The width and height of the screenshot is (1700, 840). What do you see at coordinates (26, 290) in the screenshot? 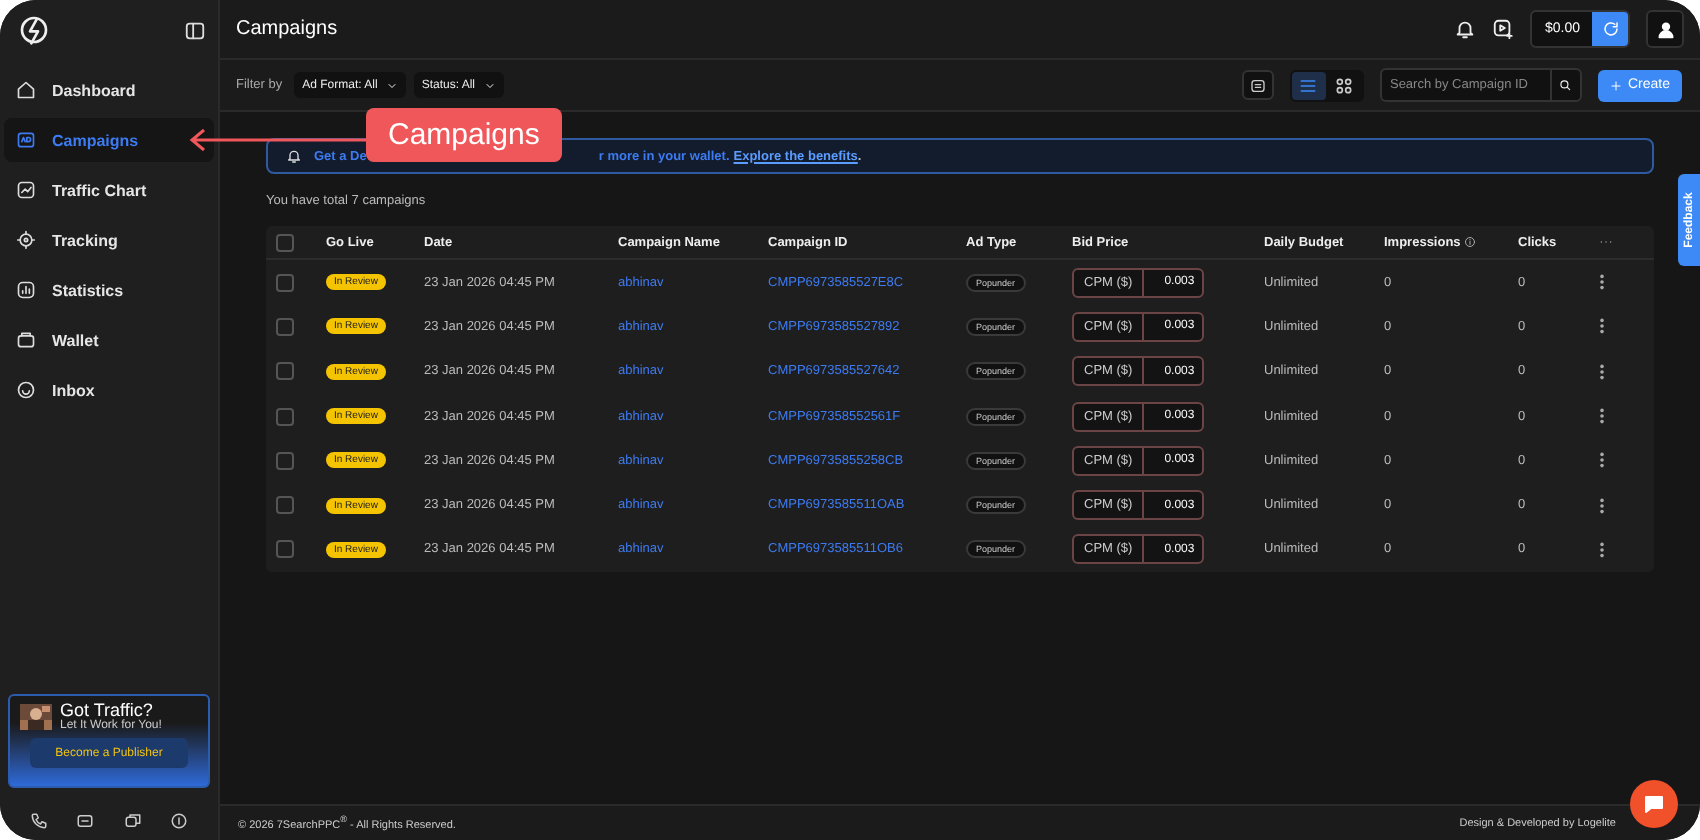
I see `stats-icon` at bounding box center [26, 290].